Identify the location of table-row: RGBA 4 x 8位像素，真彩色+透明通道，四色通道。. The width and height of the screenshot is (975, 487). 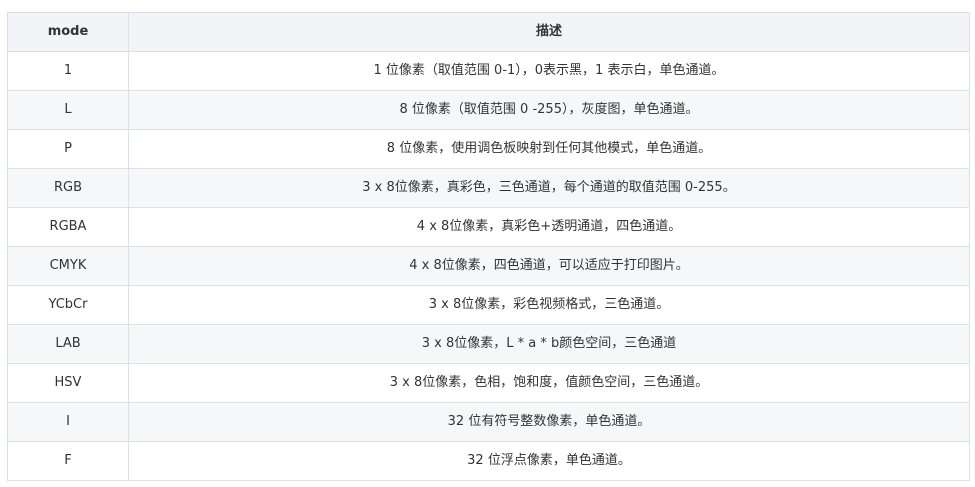
(488, 227).